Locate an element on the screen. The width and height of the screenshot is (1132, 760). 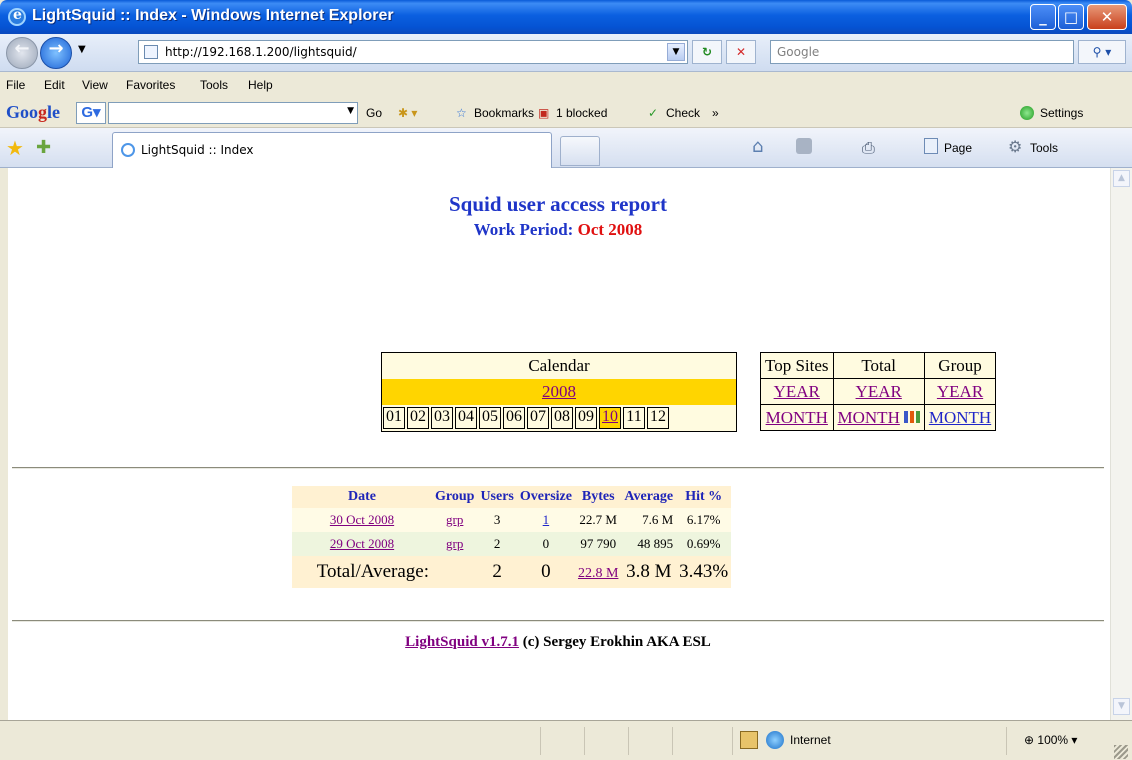
users-cell: 3 is located at coordinates (497, 520).